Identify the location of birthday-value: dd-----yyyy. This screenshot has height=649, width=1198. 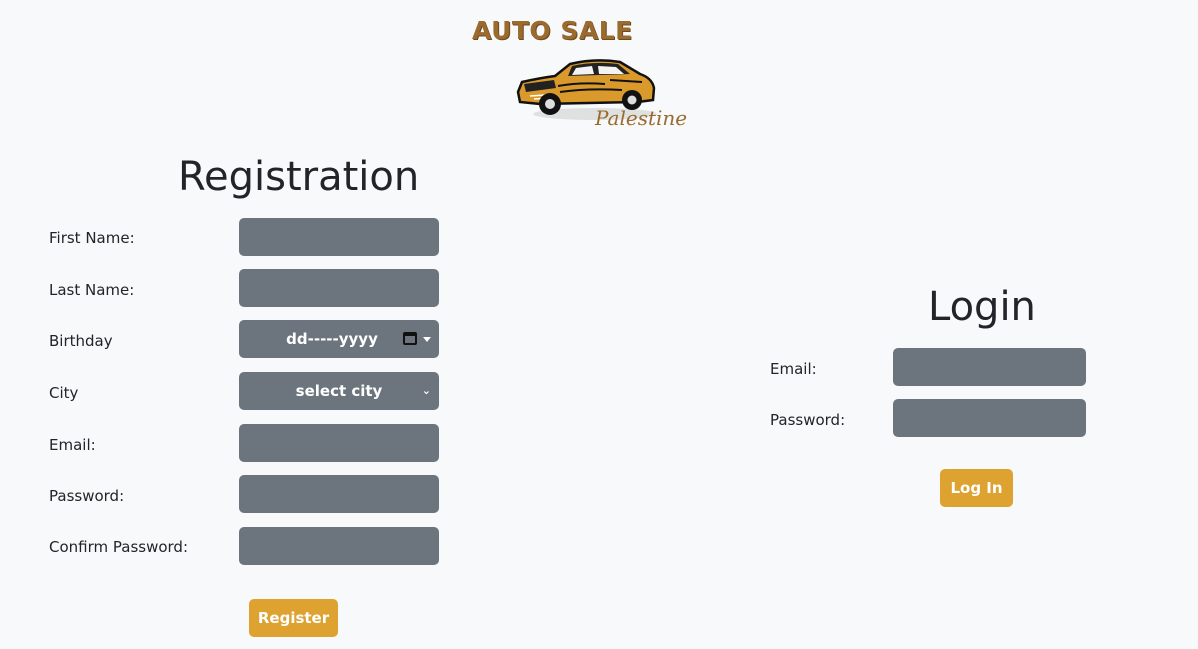
(332, 339).